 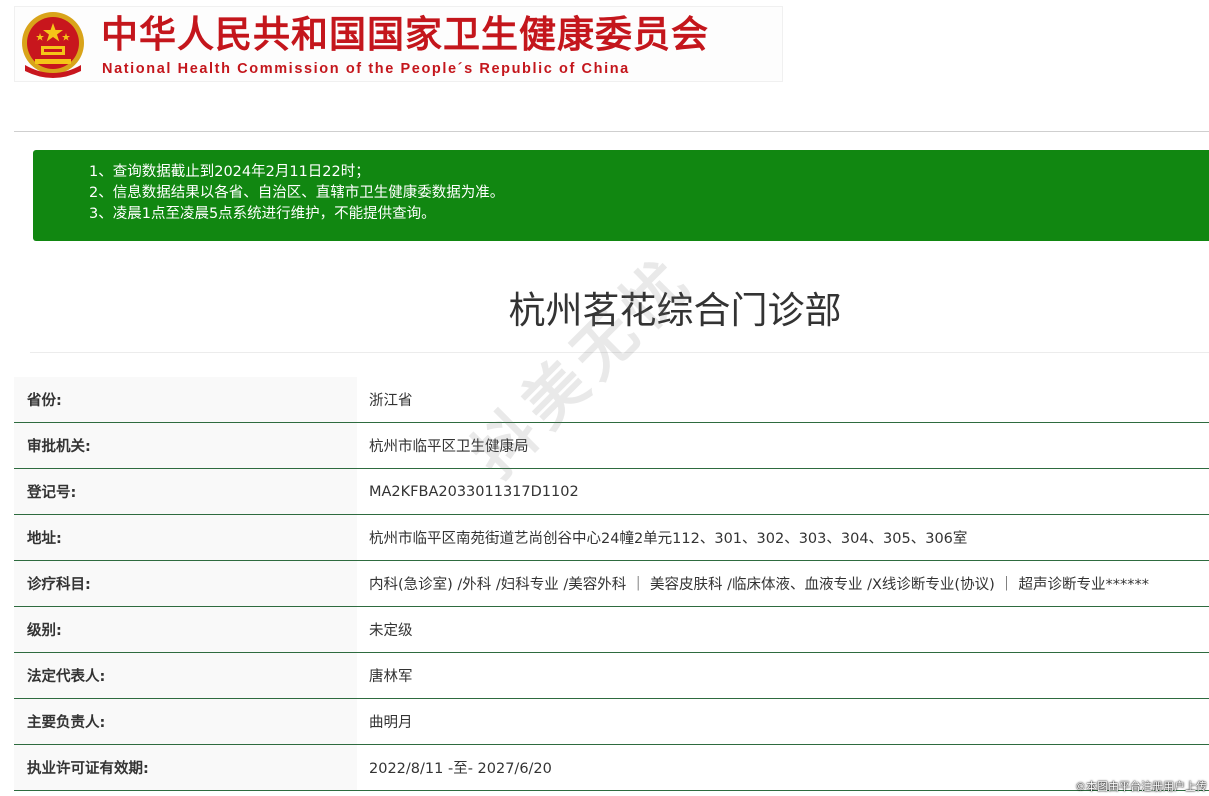 I want to click on row-value: 曲明月, so click(x=783, y=721).